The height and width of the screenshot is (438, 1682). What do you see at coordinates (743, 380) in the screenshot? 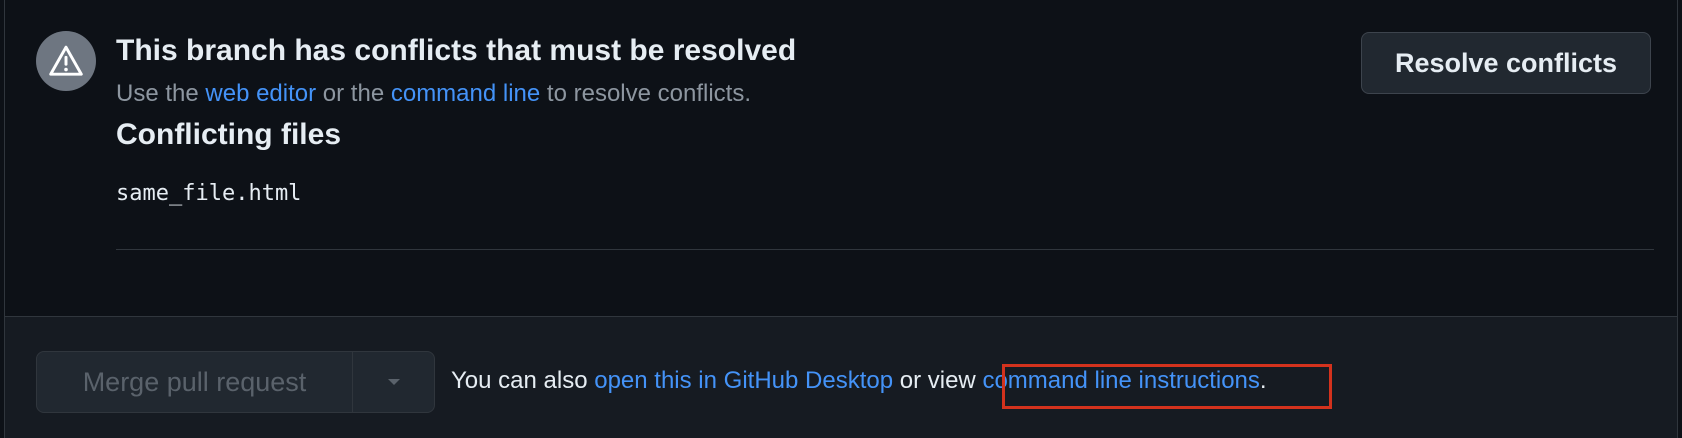
I see `open-in-desktop-link: open this in GitHub Desktop` at bounding box center [743, 380].